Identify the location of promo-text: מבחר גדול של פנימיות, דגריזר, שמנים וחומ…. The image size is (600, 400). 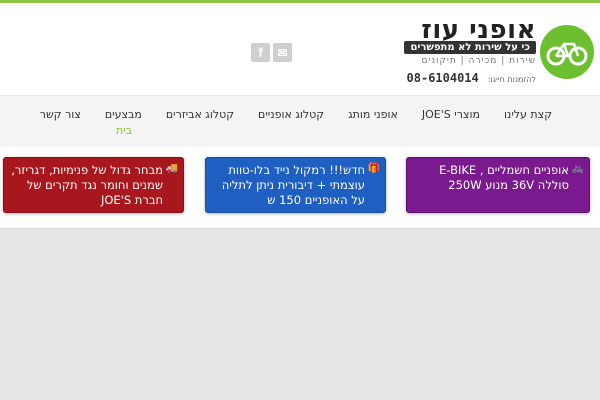
(87, 185).